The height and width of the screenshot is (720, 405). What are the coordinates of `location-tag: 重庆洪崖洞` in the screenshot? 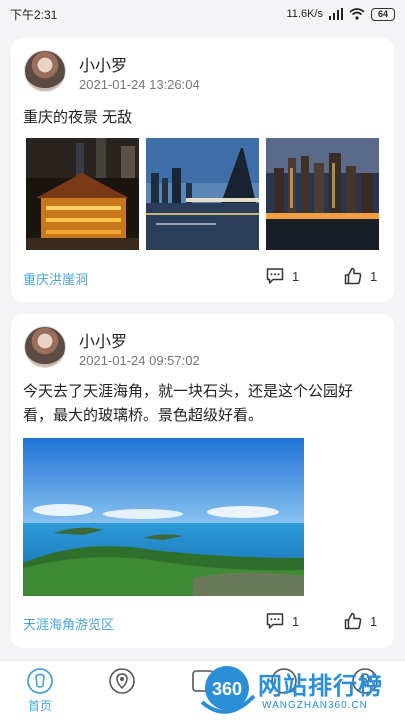 It's located at (55, 278).